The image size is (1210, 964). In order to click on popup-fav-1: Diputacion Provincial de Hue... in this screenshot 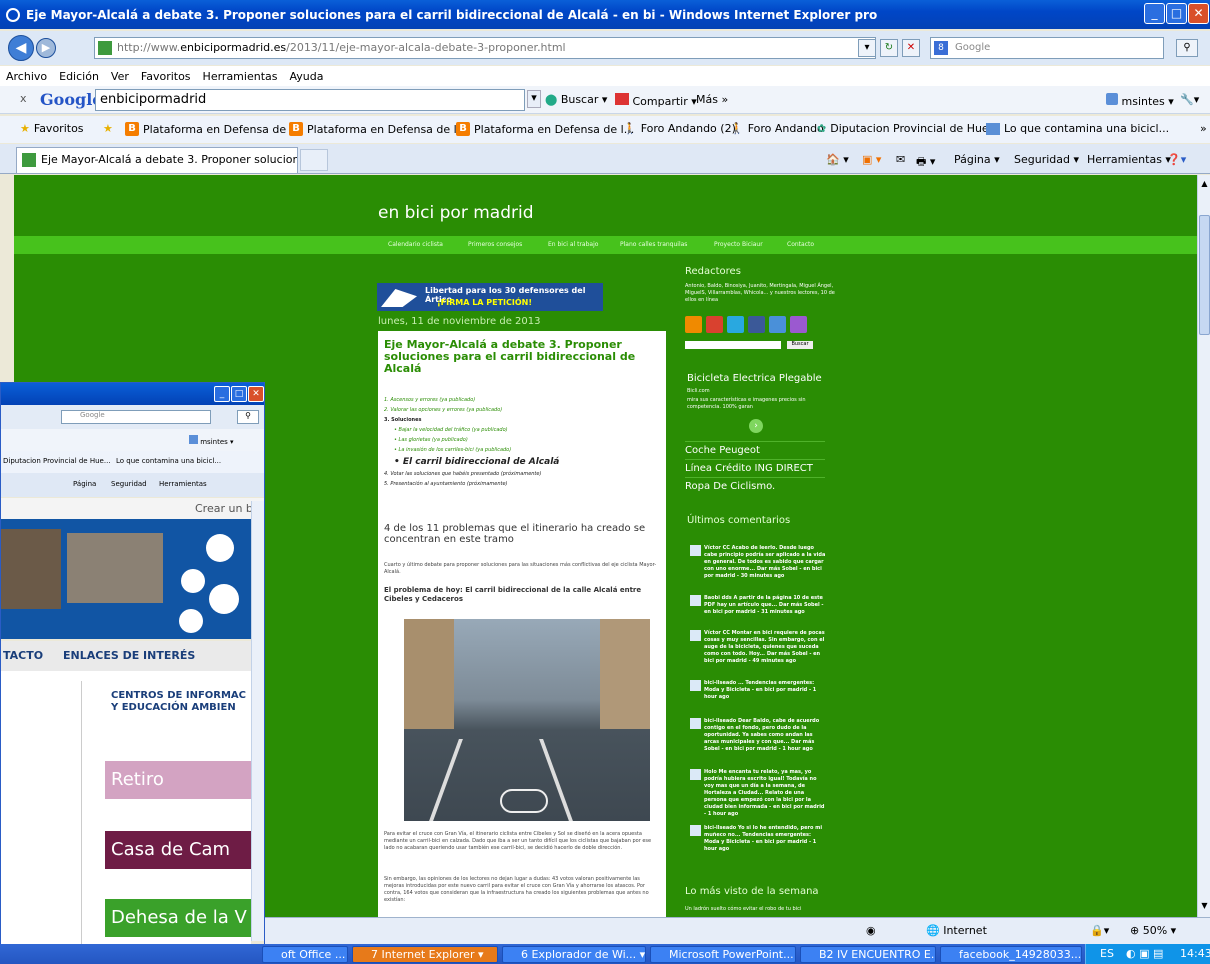, I will do `click(57, 461)`.